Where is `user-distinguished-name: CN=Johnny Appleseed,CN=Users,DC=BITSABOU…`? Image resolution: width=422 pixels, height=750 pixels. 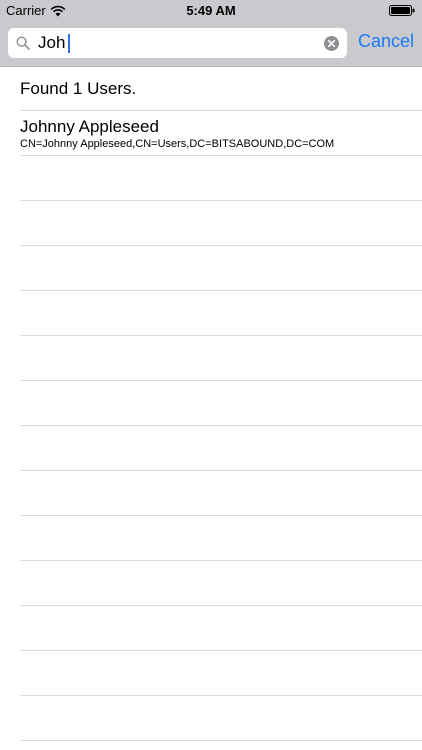
user-distinguished-name: CN=Johnny Appleseed,CN=Users,DC=BITSABOU… is located at coordinates (177, 144).